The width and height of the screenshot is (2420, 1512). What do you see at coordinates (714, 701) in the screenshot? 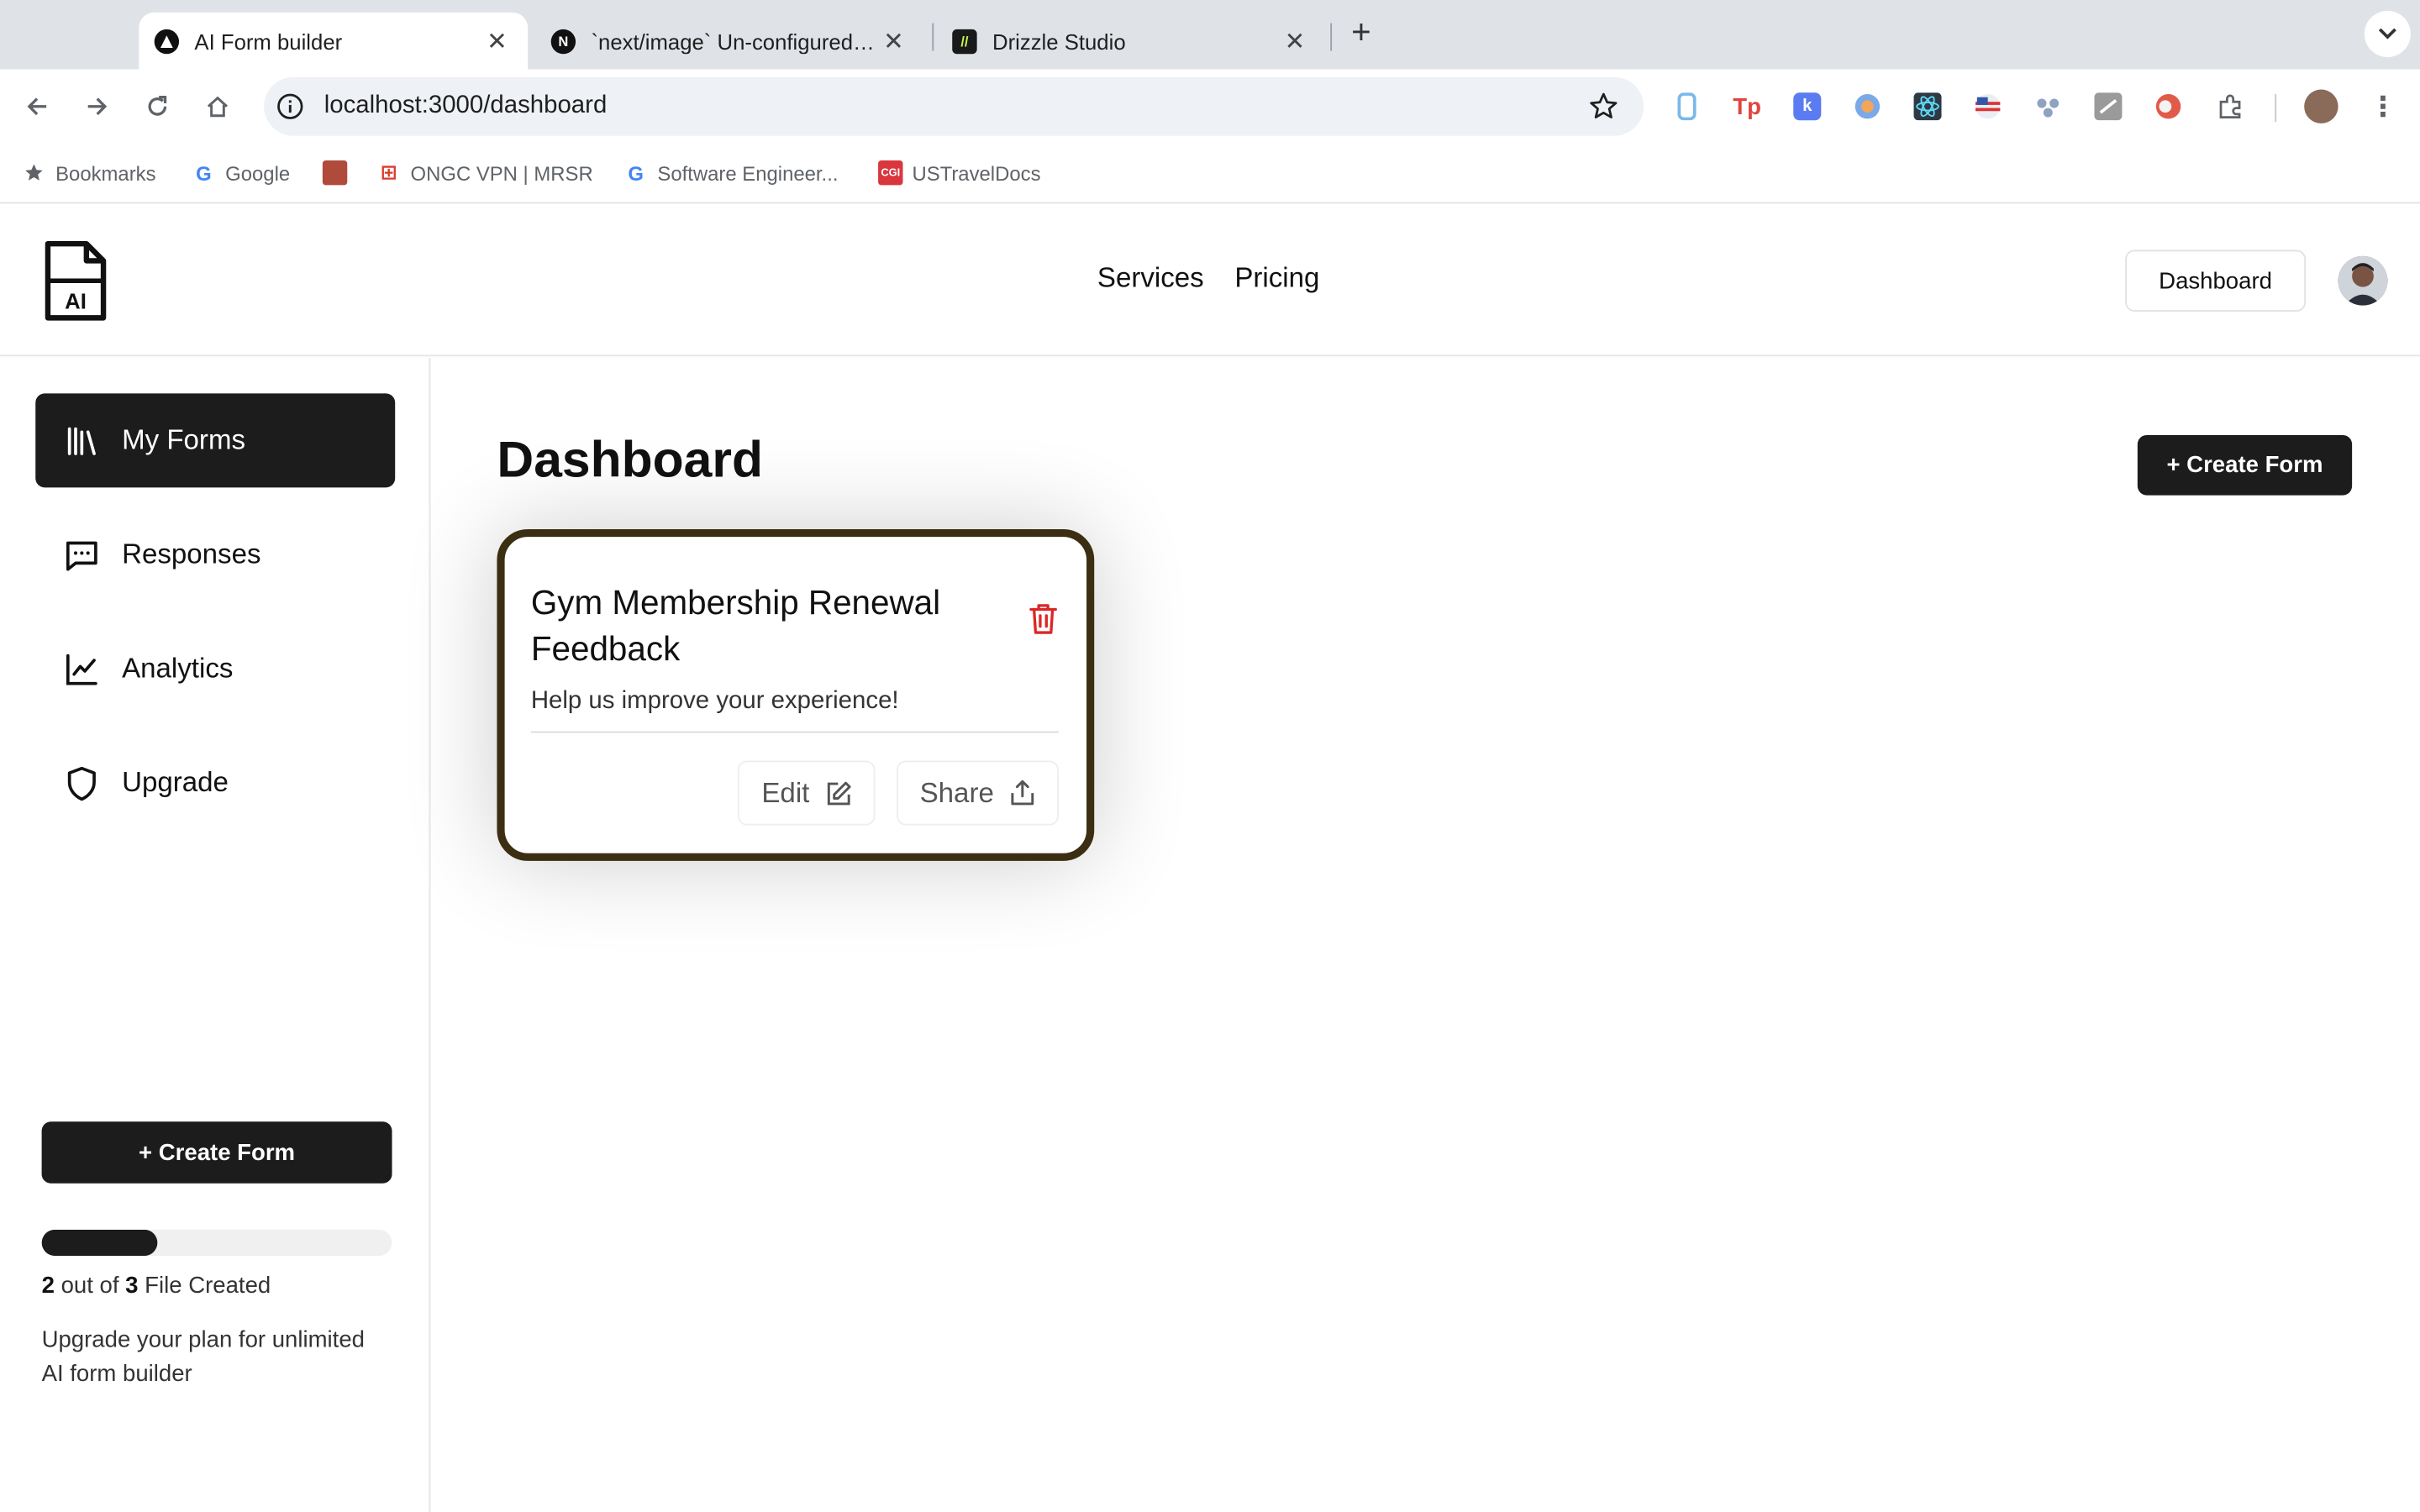
I see `form-card-description: Help us improve your experience!` at bounding box center [714, 701].